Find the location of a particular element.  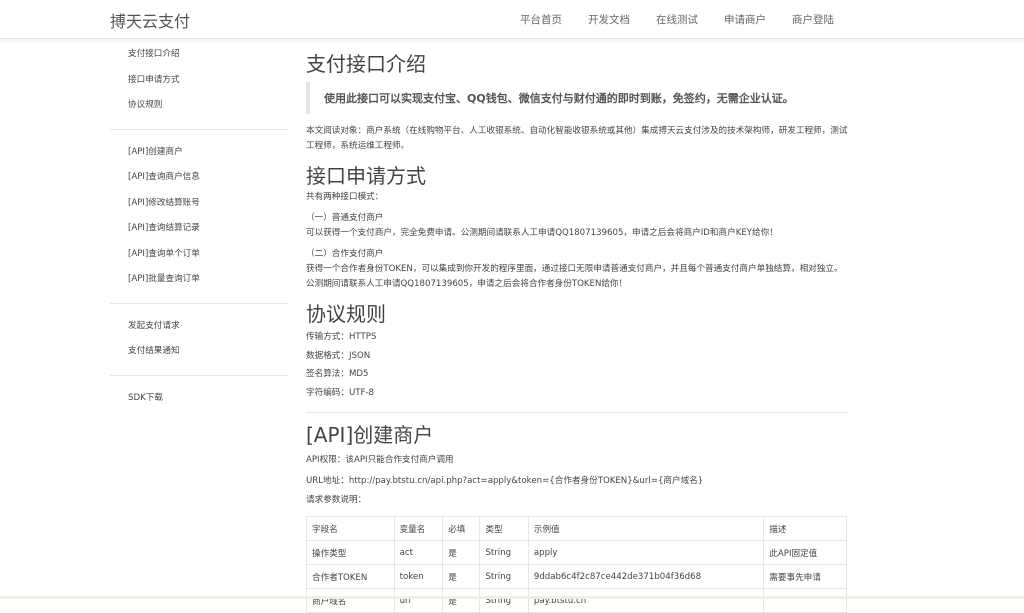

col-header-description: 描述 is located at coordinates (805, 528).